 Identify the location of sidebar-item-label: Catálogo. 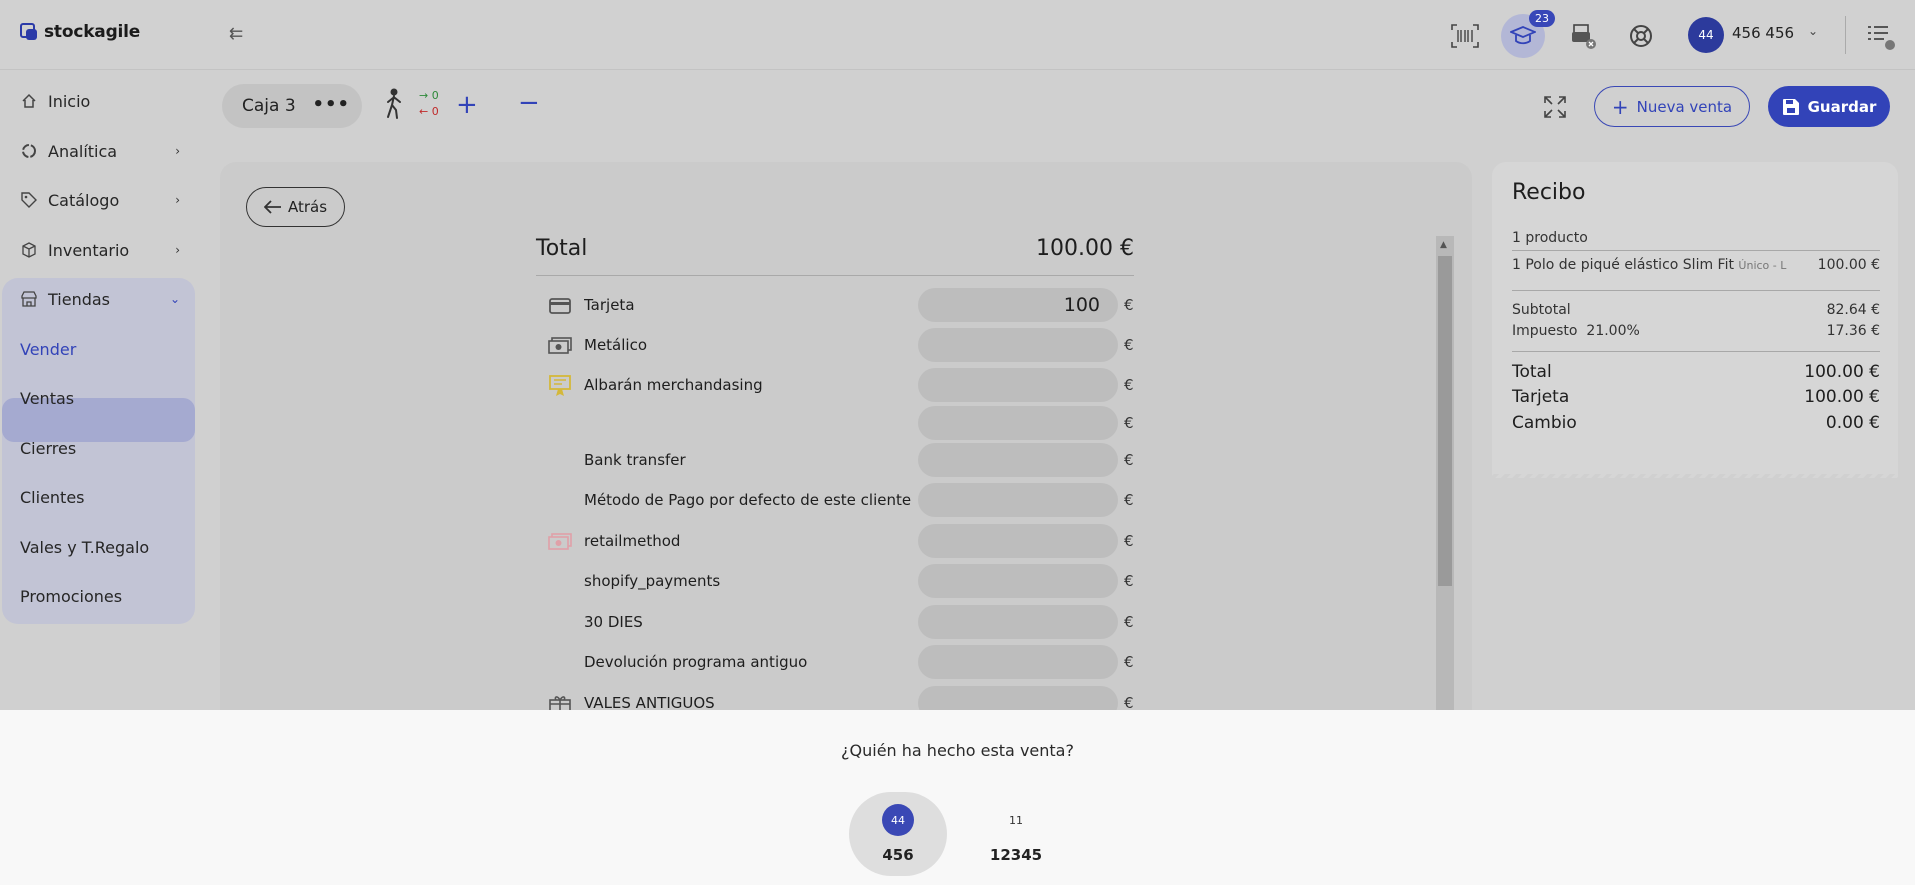
(84, 200).